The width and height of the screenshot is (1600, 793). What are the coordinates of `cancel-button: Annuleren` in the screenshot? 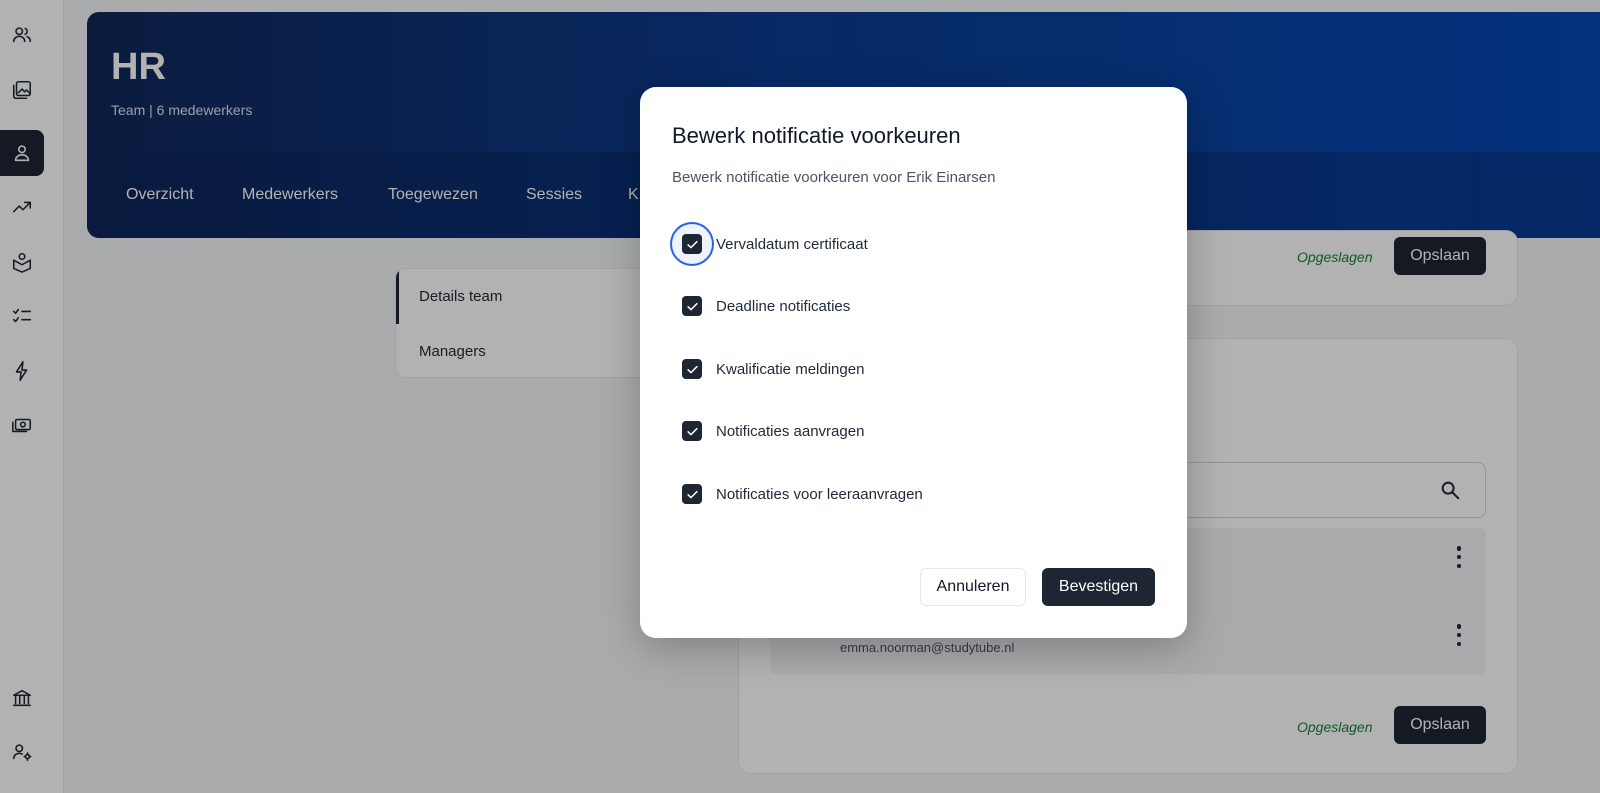 It's located at (973, 587).